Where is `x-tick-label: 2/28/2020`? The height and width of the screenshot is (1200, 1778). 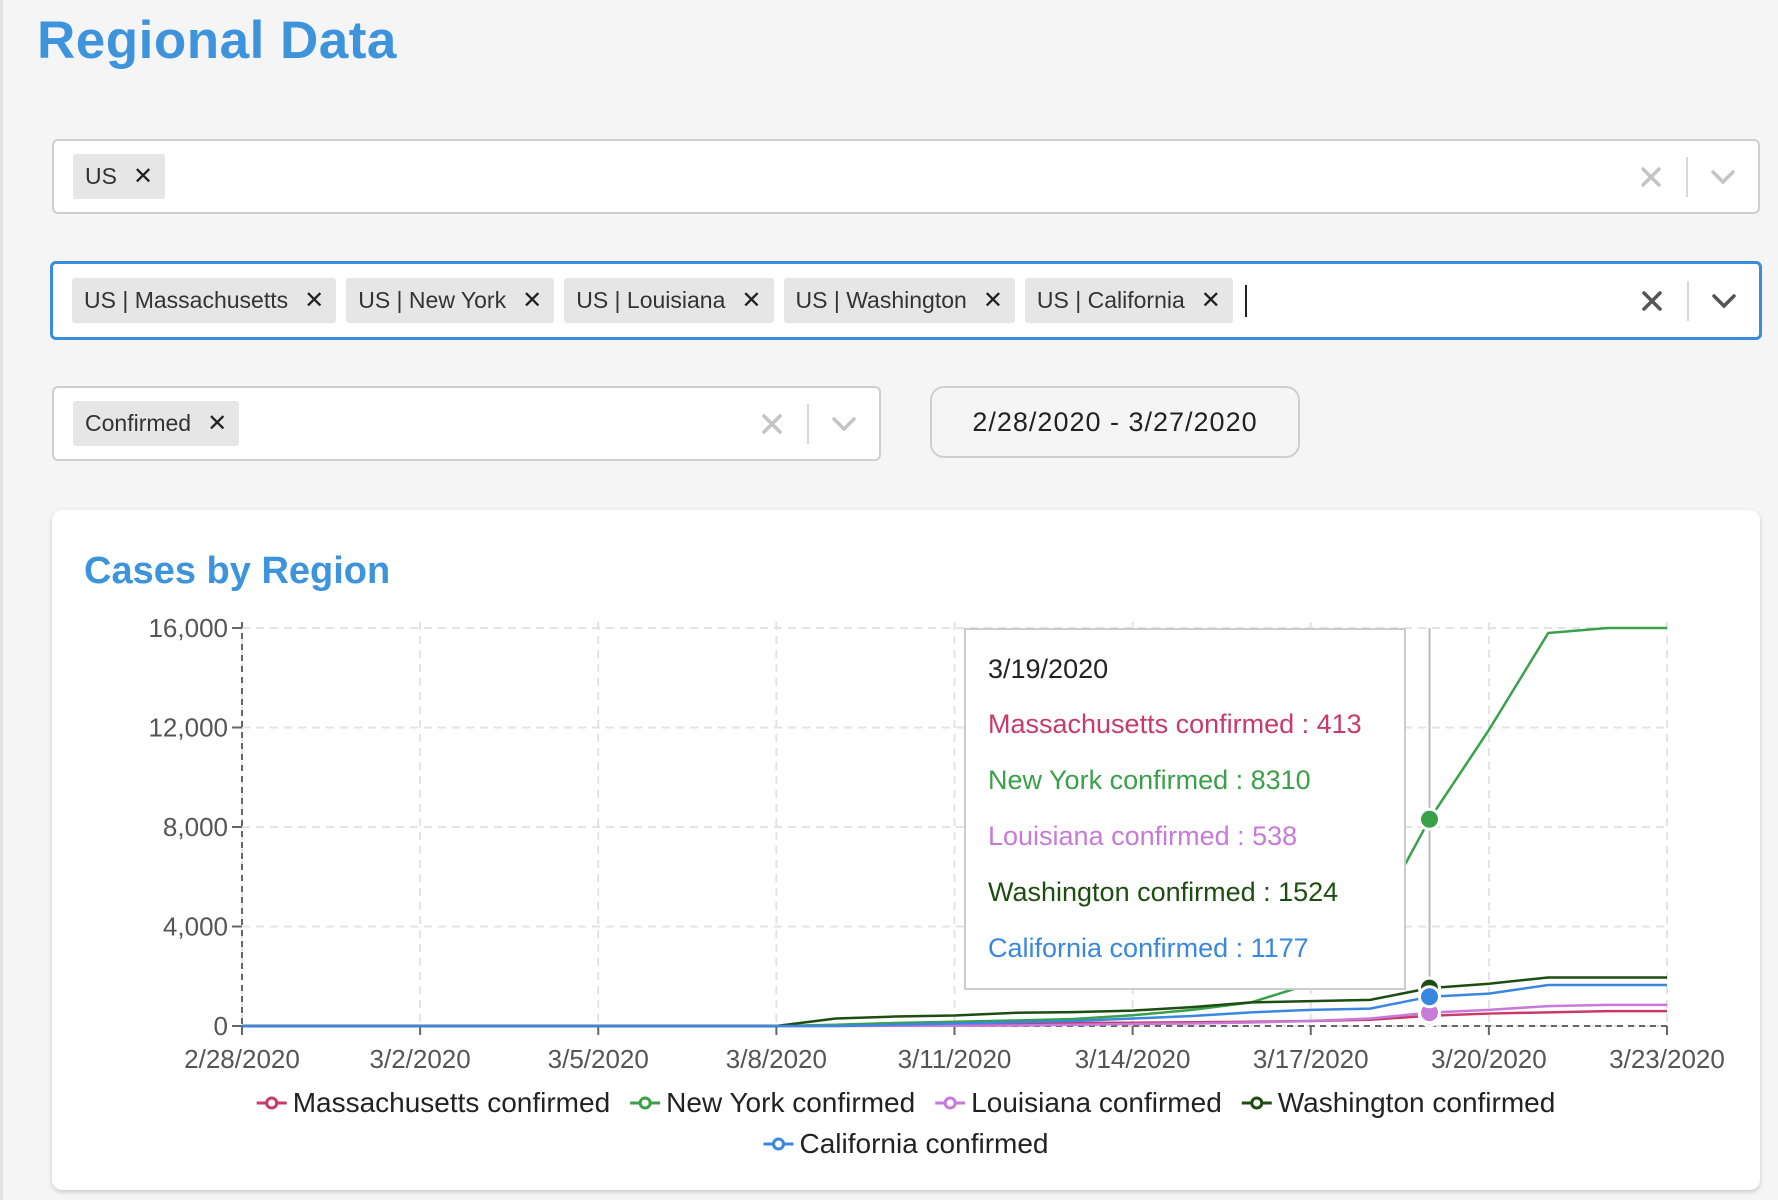
x-tick-label: 2/28/2020 is located at coordinates (242, 1059).